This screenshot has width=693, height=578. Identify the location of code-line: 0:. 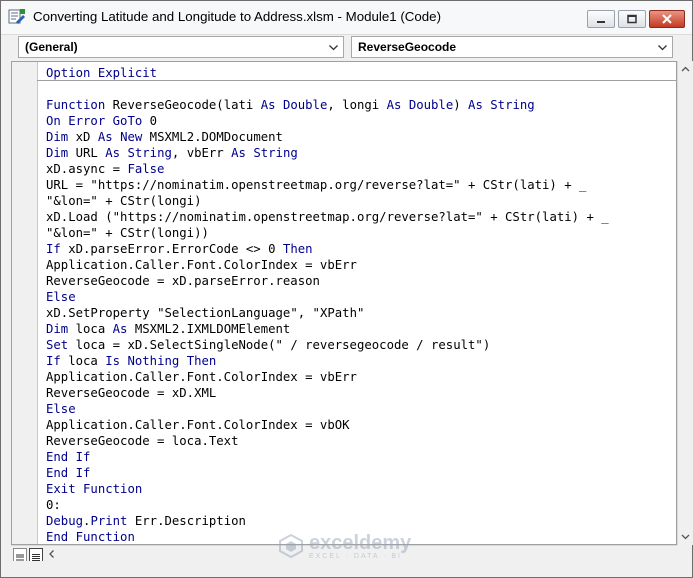
(327, 505).